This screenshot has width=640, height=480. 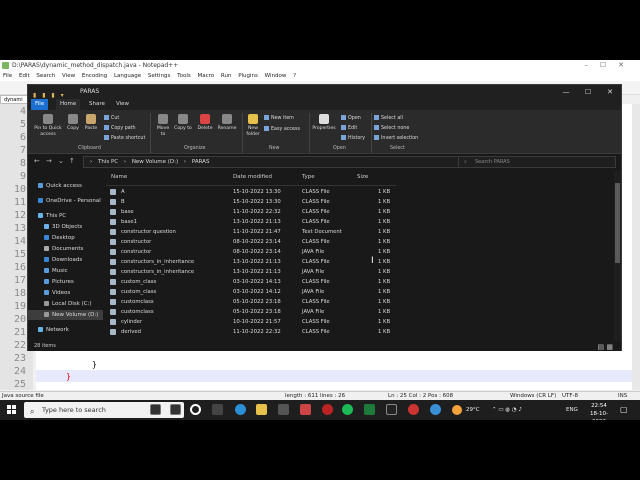 What do you see at coordinates (119, 177) in the screenshot?
I see `column-header-name: Name` at bounding box center [119, 177].